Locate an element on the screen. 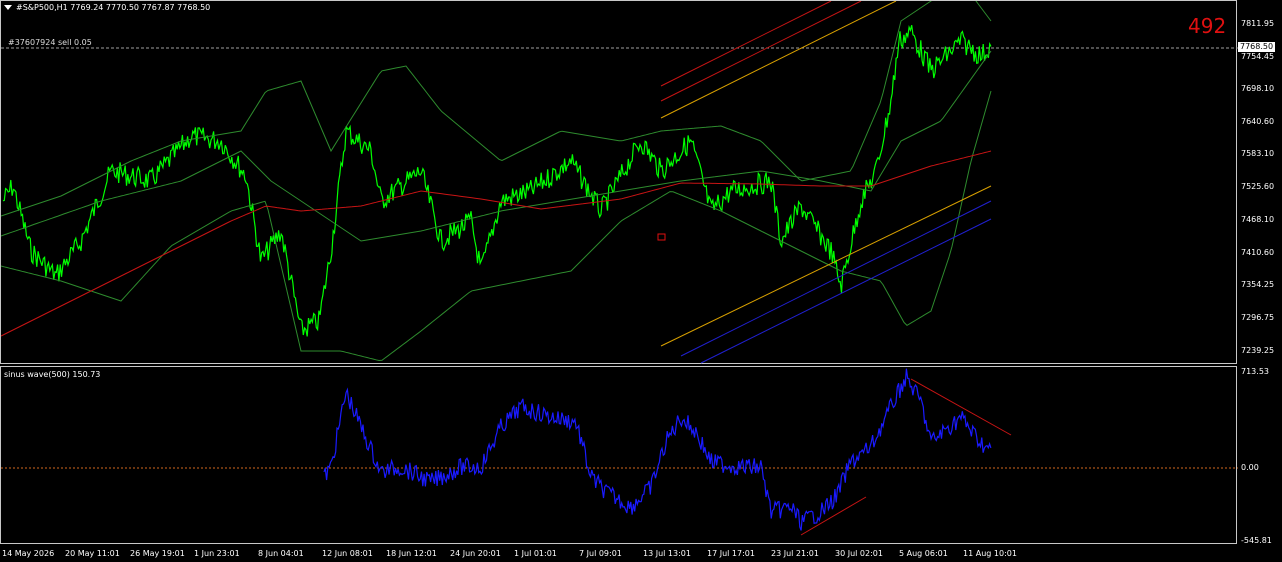 This screenshot has height=562, width=1282. current-price-tag: 7768.50 is located at coordinates (1257, 47).